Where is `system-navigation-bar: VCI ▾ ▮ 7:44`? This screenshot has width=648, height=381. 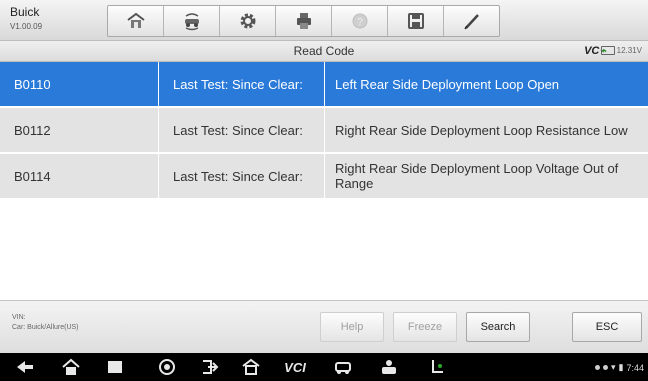
system-navigation-bar: VCI ▾ ▮ 7:44 is located at coordinates (324, 367).